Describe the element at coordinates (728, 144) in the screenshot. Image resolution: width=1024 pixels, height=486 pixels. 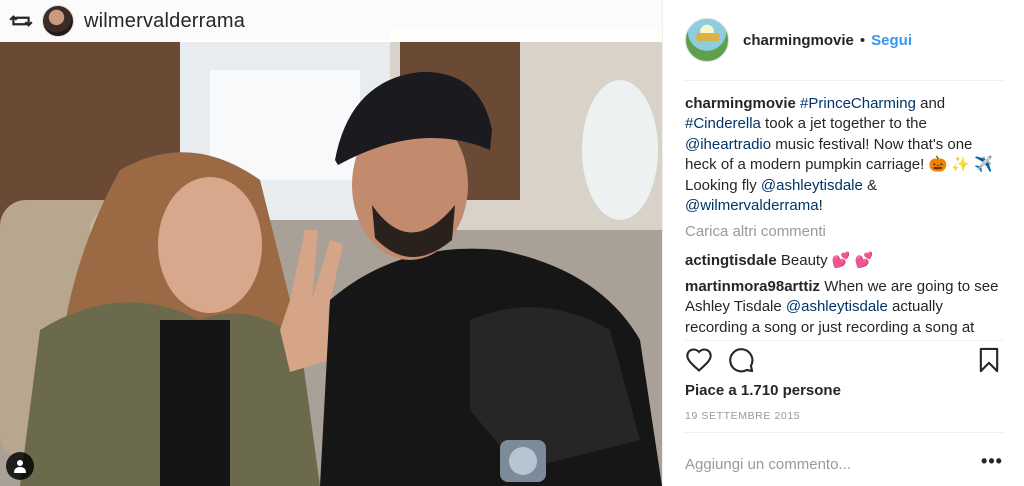
I see `mention-link: @iheartradio` at that location.